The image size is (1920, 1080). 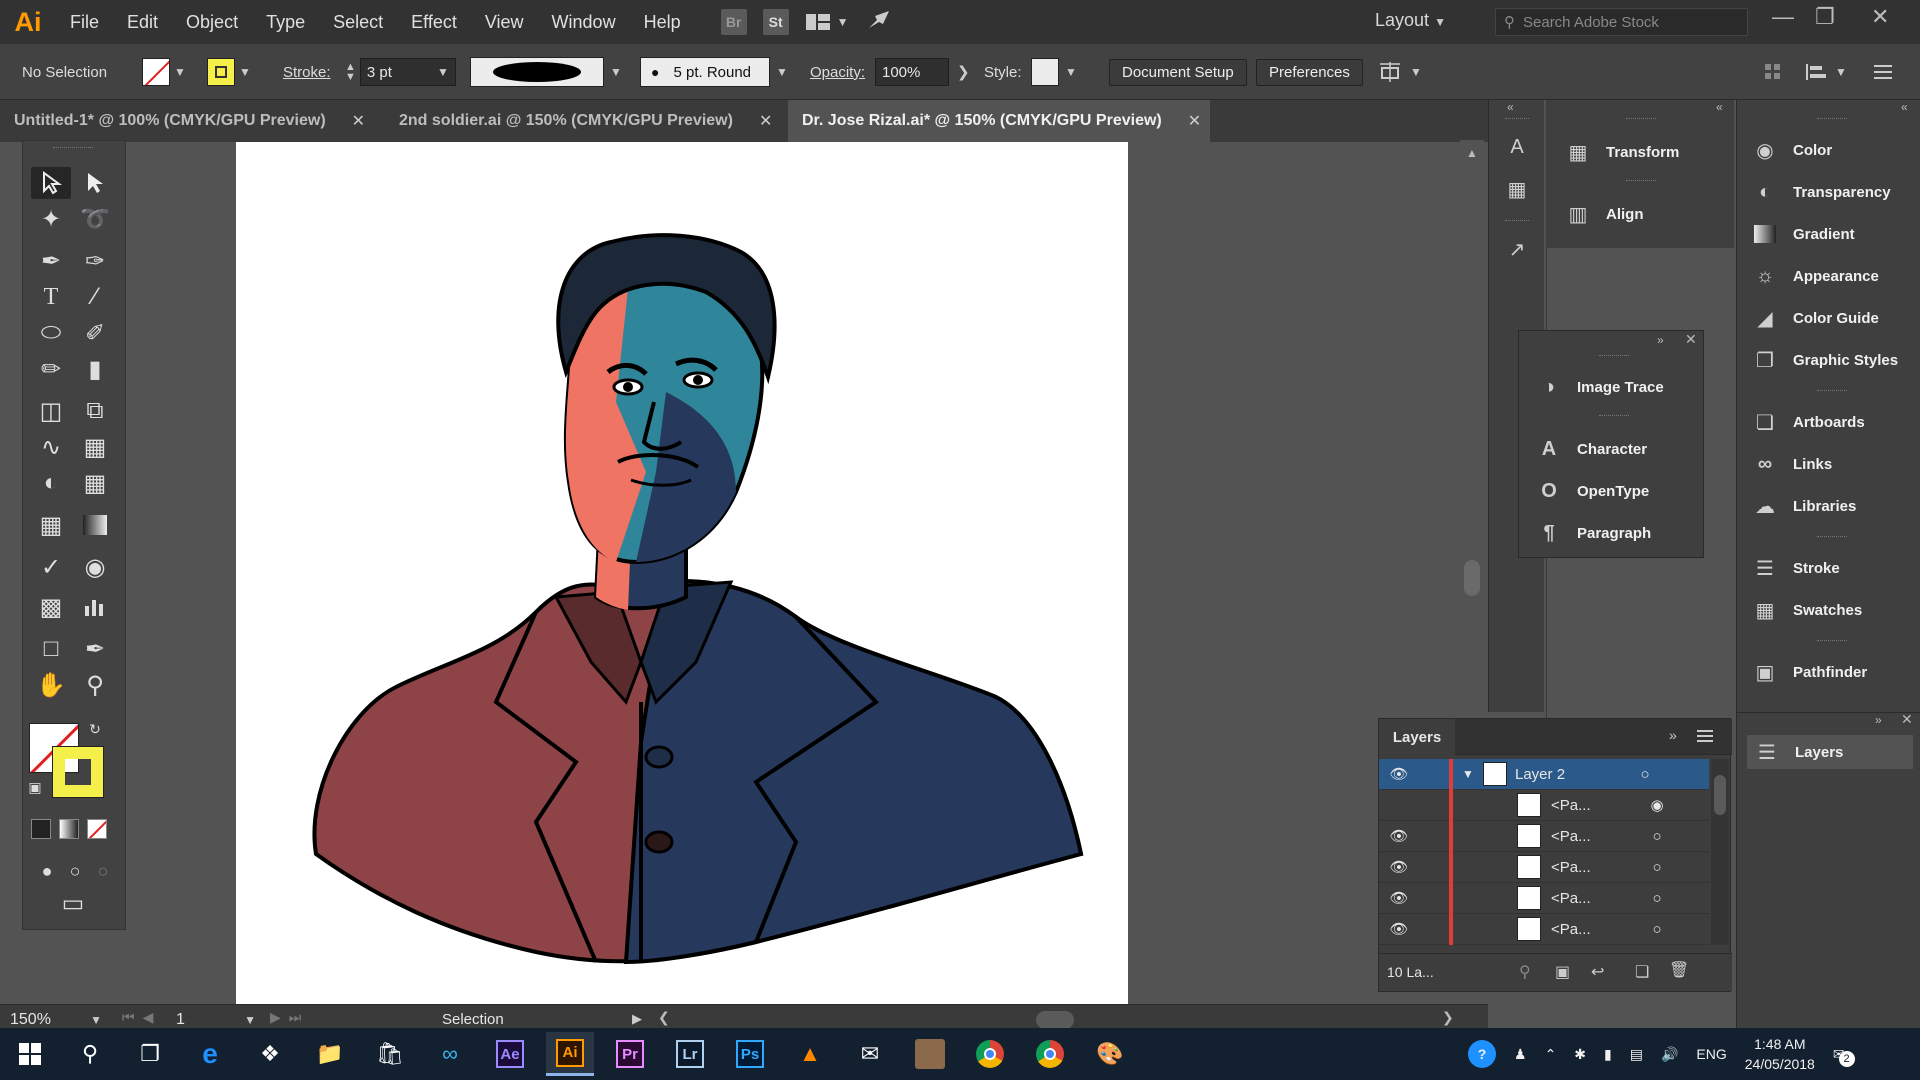 I want to click on paragraph-panel-button: ¶ Paragraph, so click(x=1615, y=533).